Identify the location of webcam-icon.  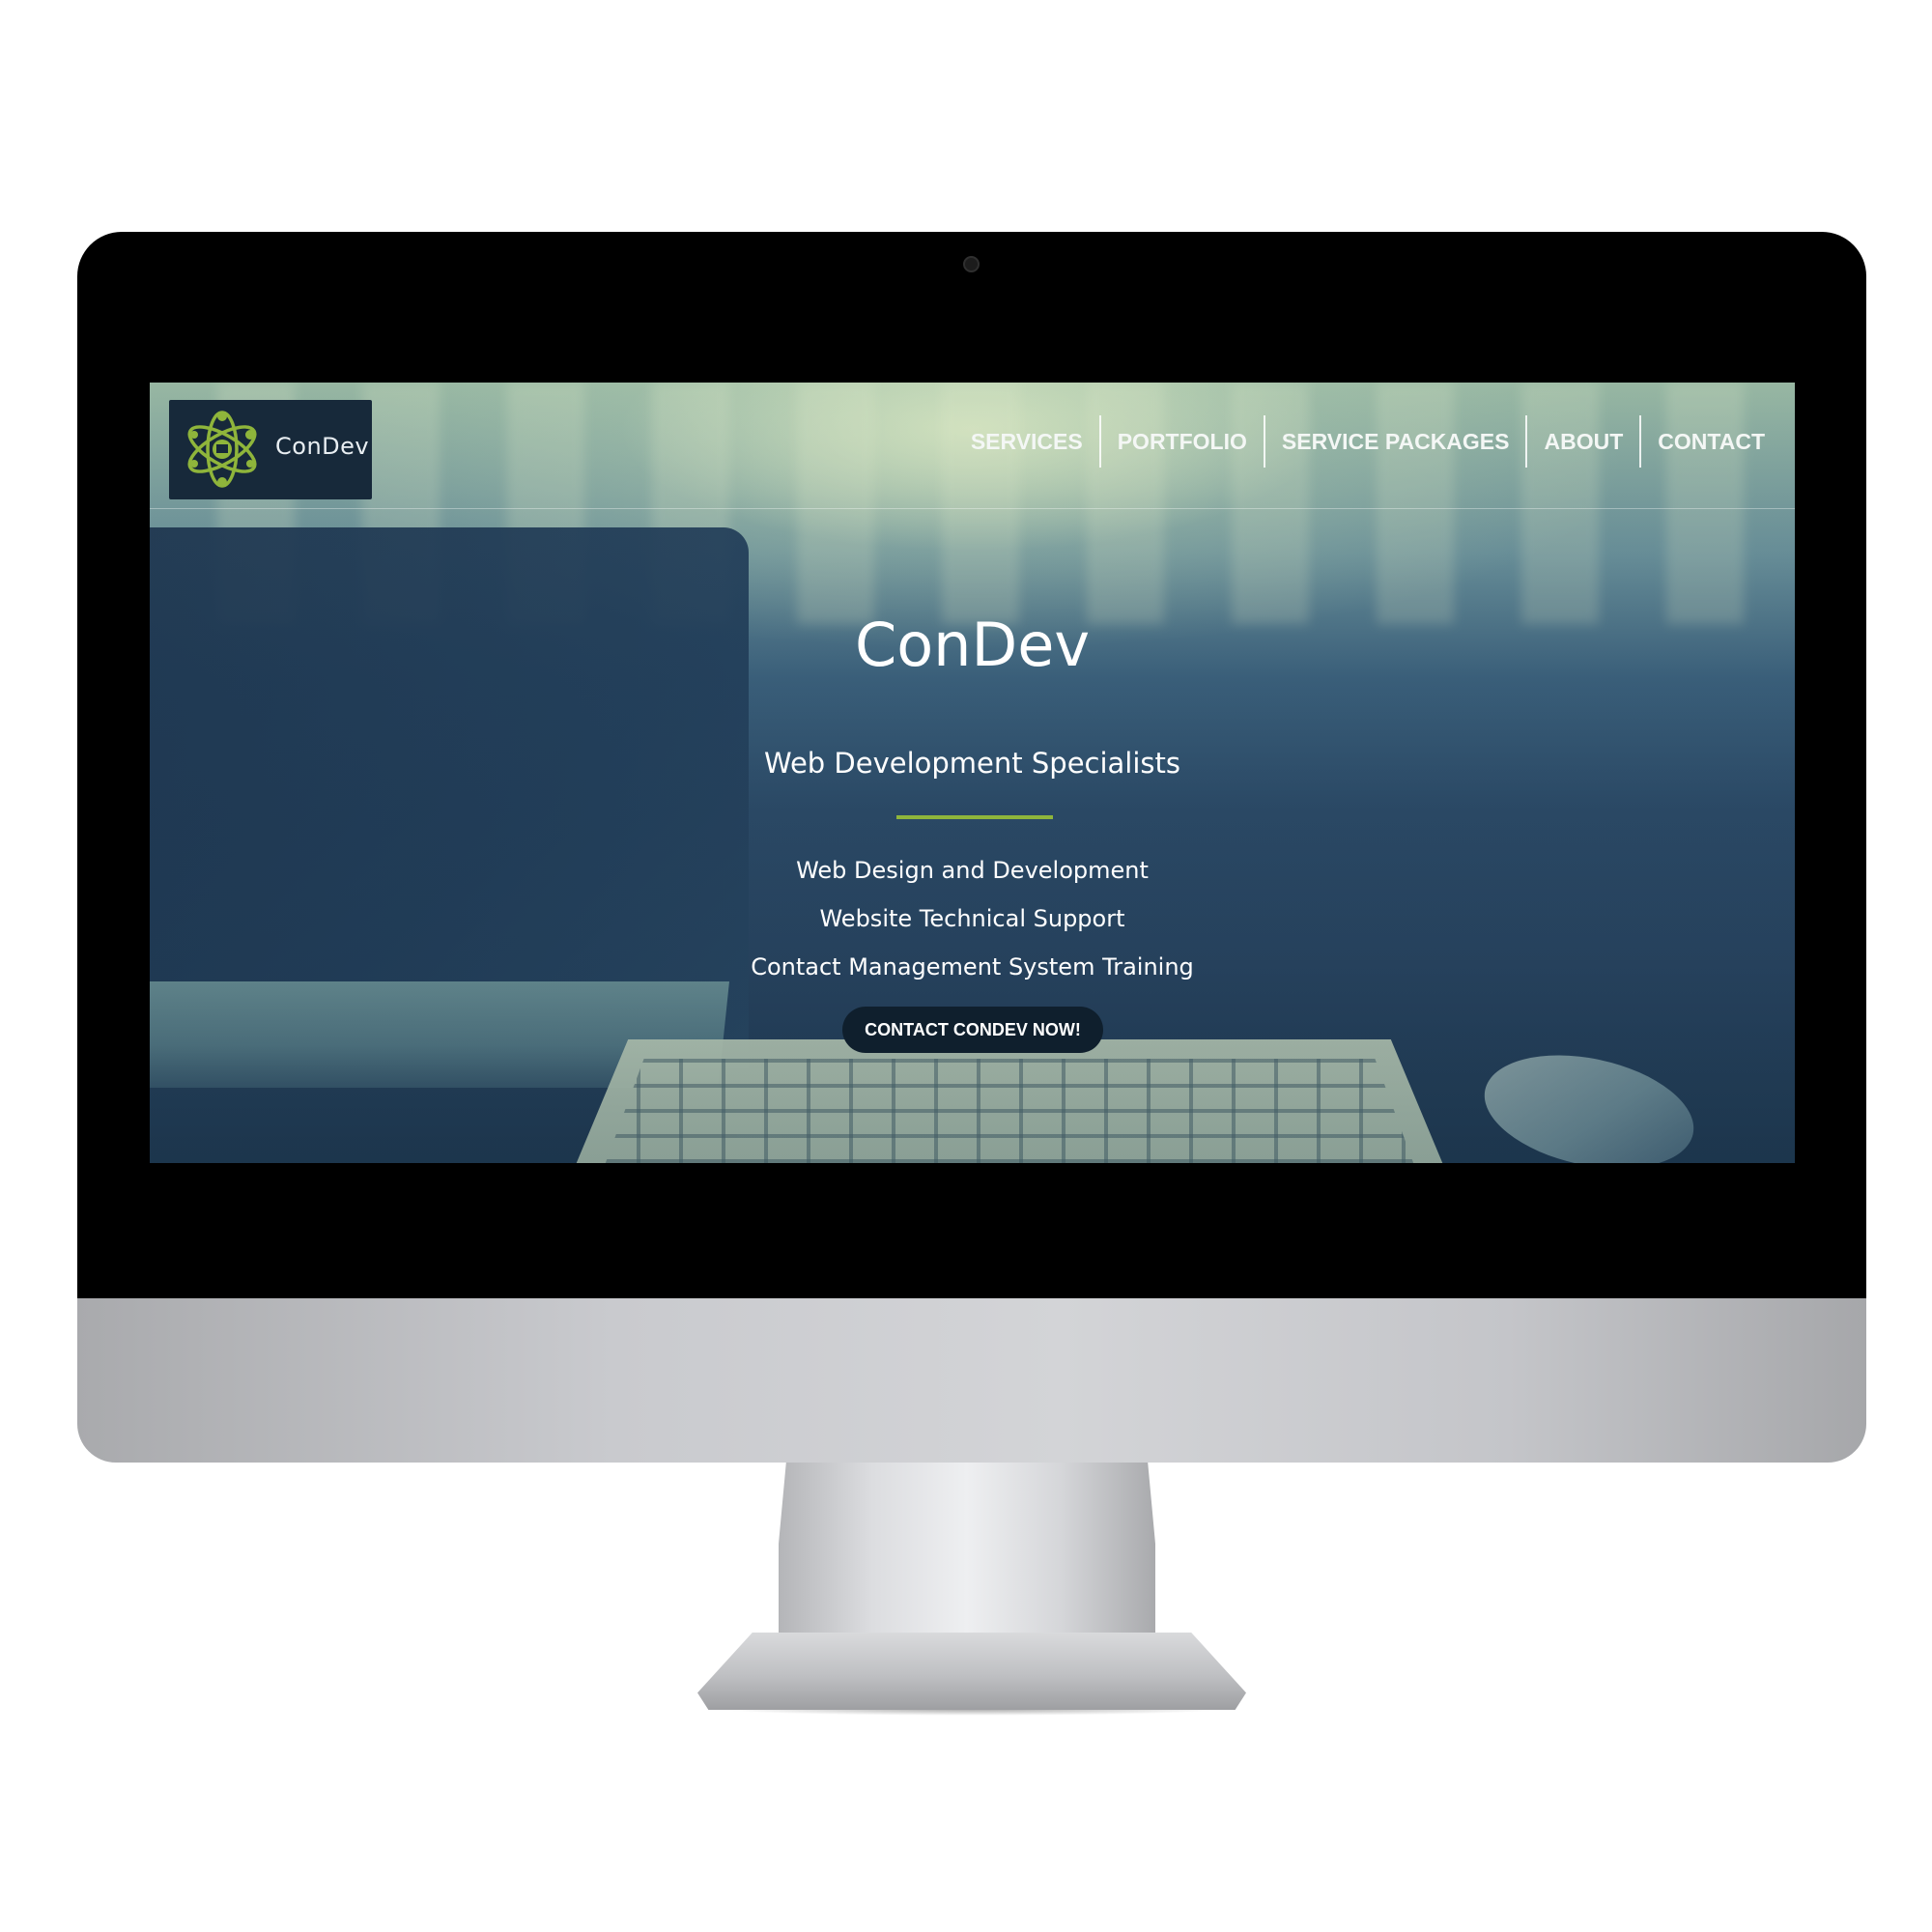
(971, 264).